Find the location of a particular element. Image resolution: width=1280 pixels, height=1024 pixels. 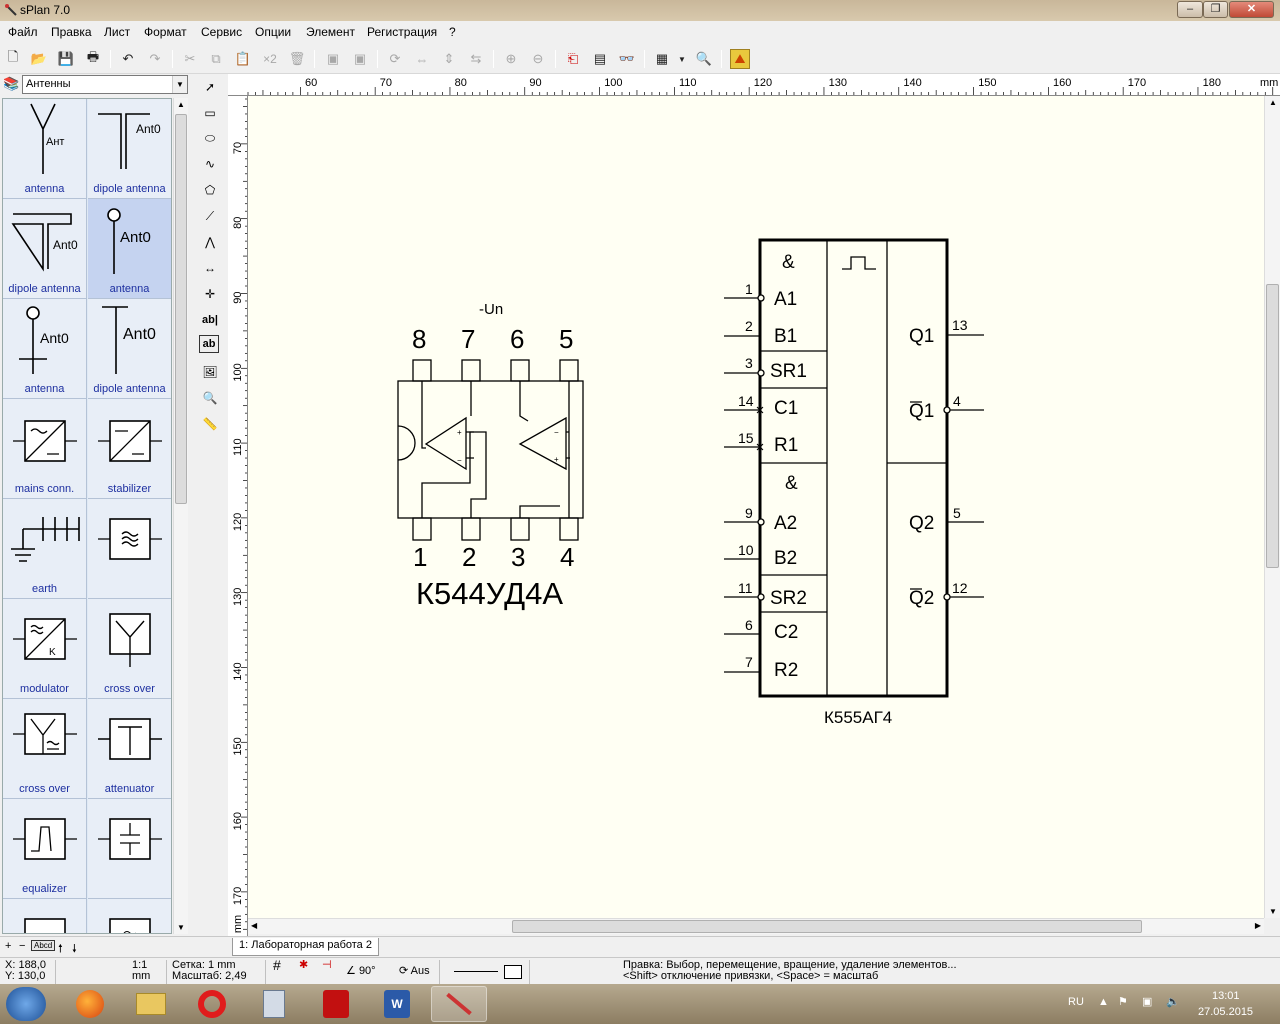

duplicate-button: ×2 is located at coordinates (270, 59).